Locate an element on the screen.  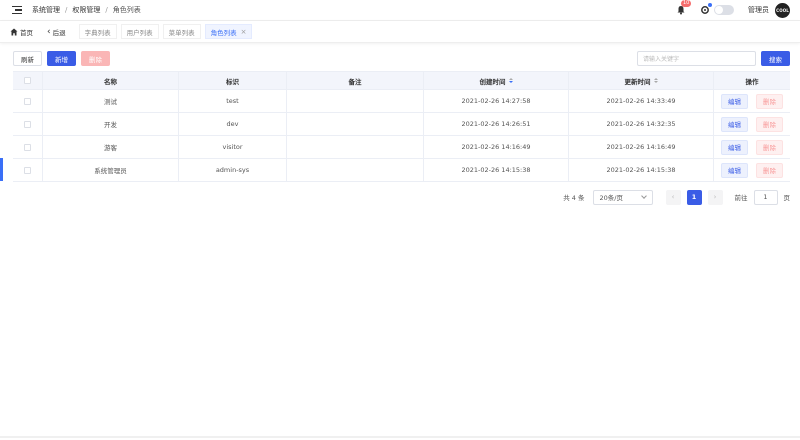
settings-dot is located at coordinates (710, 5).